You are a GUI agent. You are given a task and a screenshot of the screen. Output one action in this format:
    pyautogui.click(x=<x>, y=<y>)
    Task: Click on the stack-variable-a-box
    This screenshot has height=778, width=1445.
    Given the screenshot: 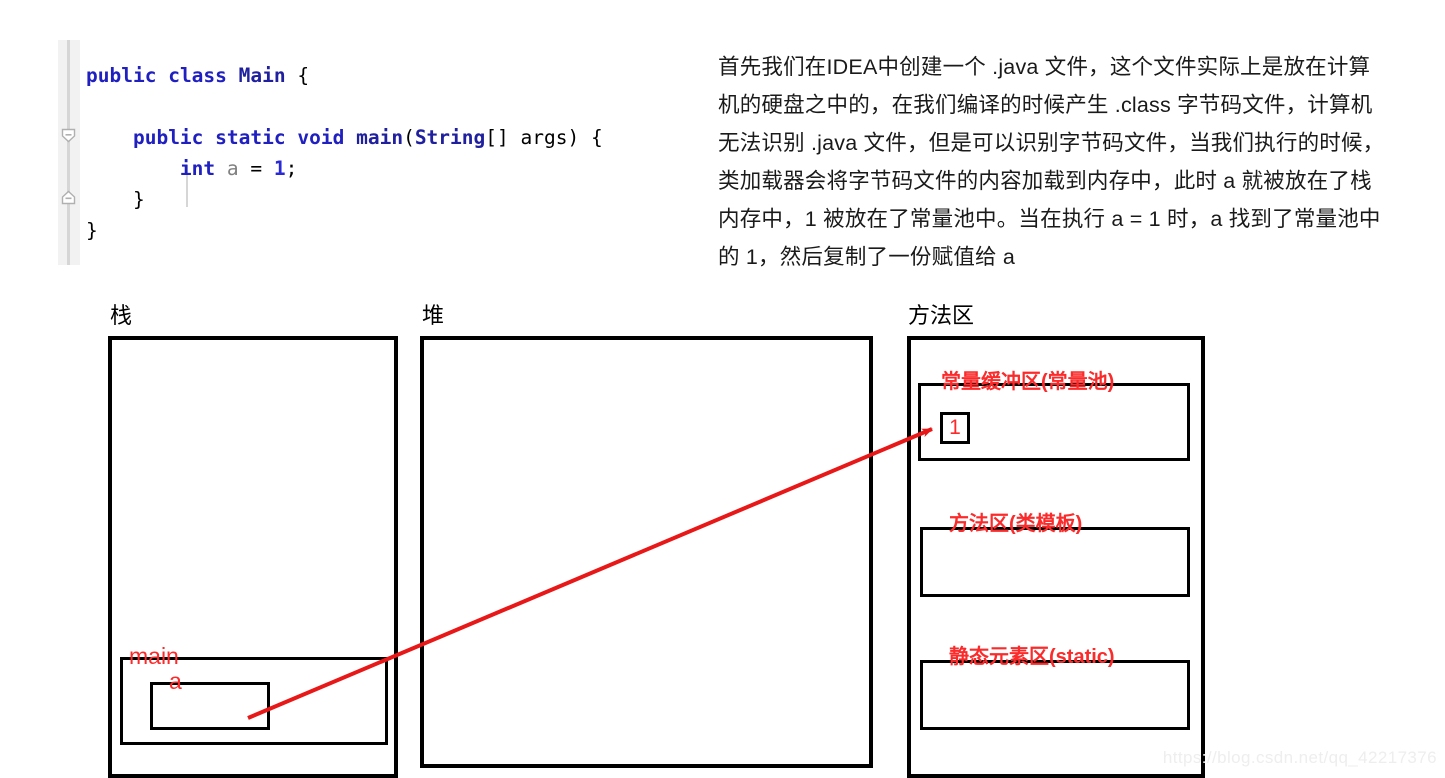 What is the action you would take?
    pyautogui.click(x=210, y=706)
    